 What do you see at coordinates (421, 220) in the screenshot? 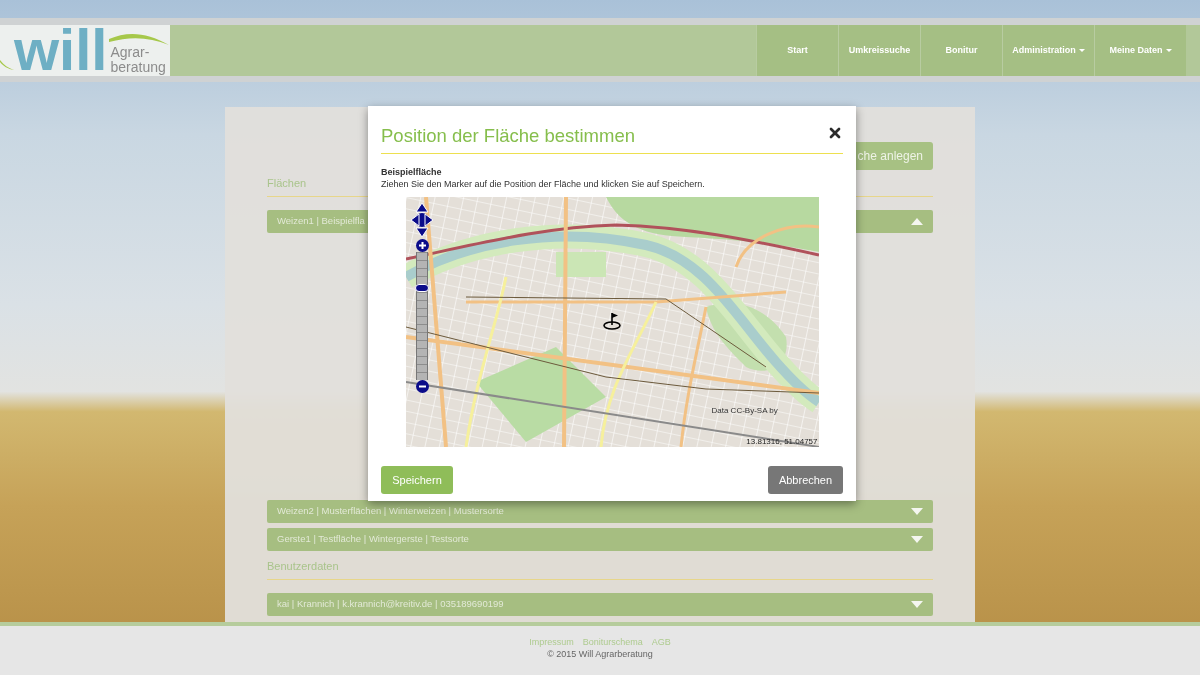
I see `pan-control-icon` at bounding box center [421, 220].